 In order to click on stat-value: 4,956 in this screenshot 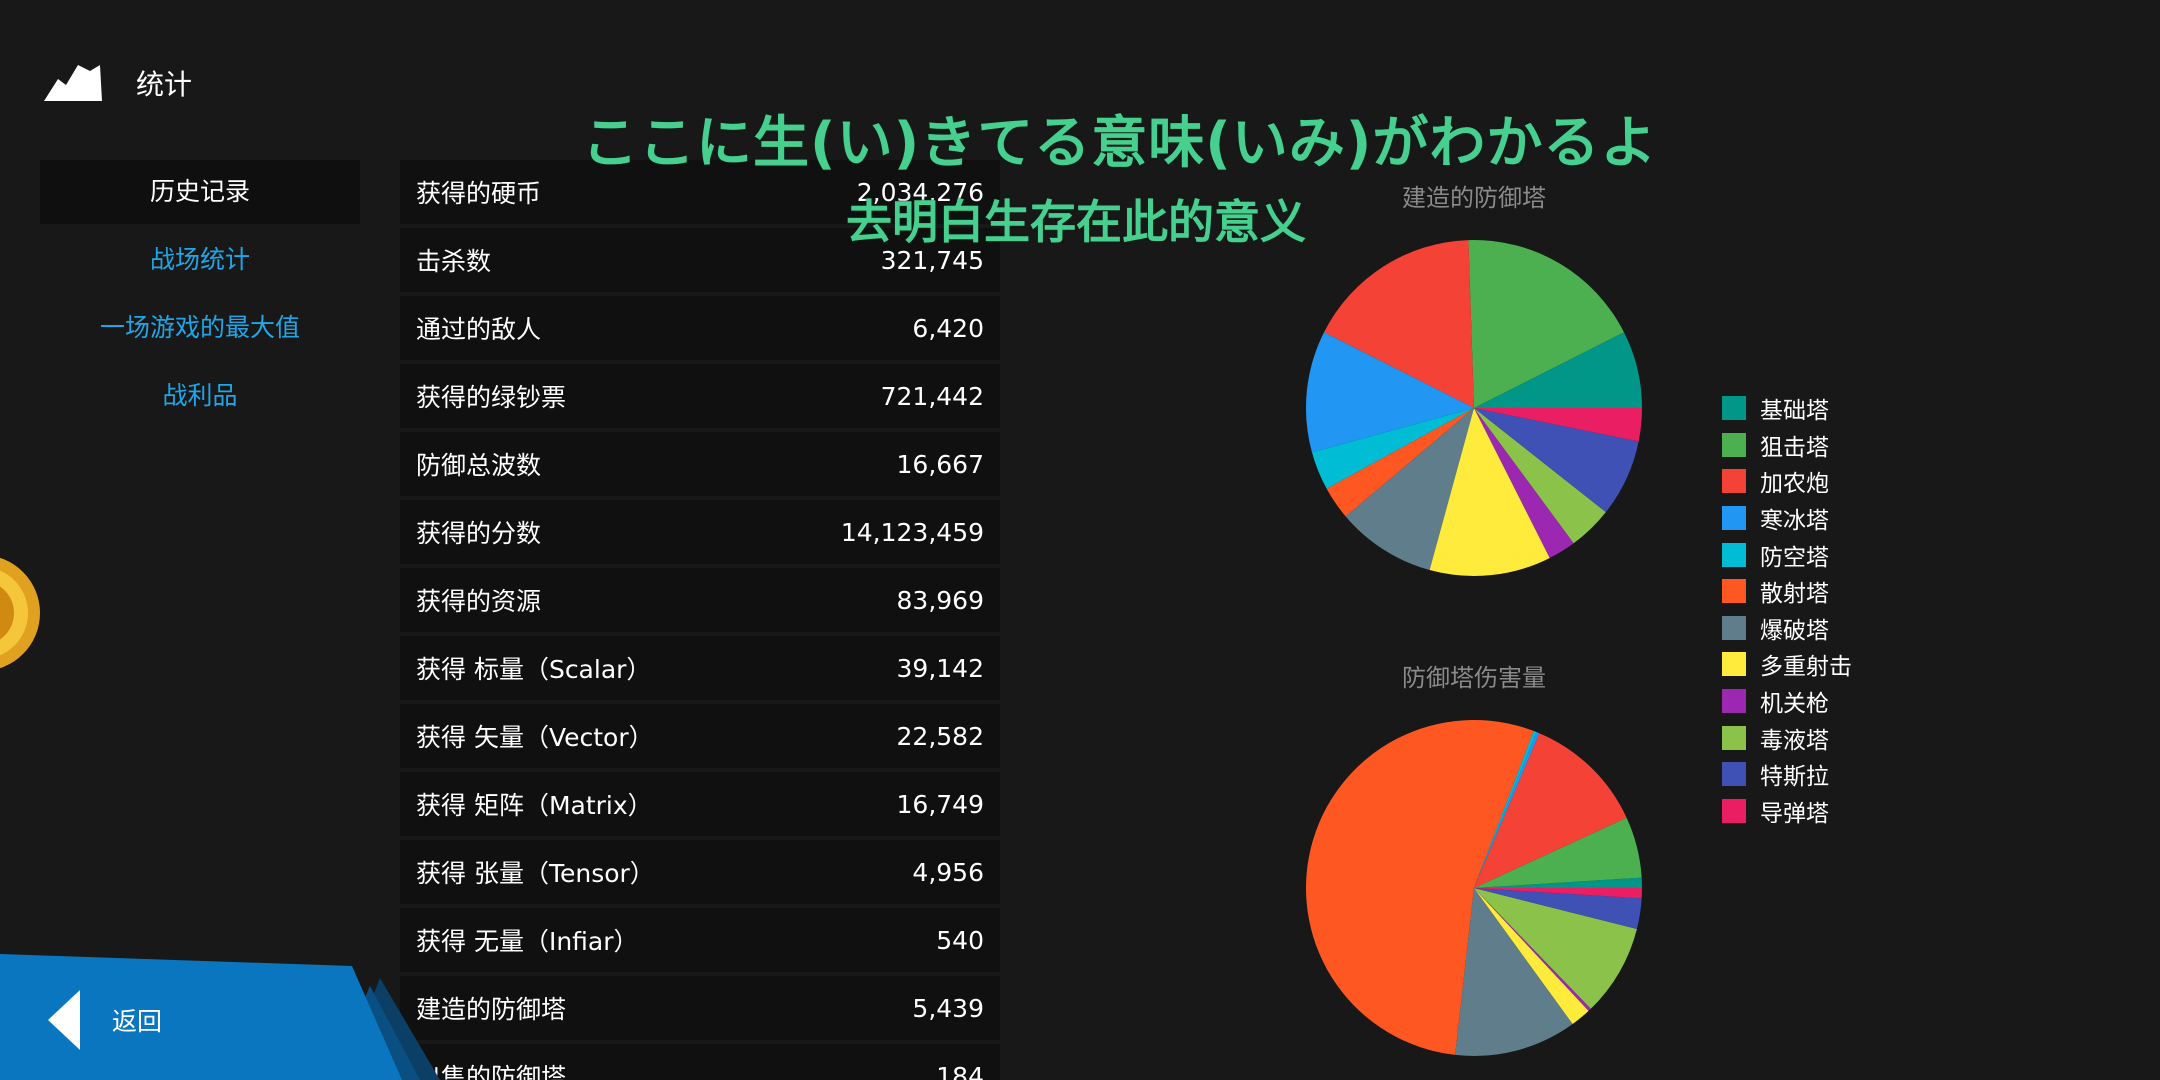, I will do `click(948, 872)`.